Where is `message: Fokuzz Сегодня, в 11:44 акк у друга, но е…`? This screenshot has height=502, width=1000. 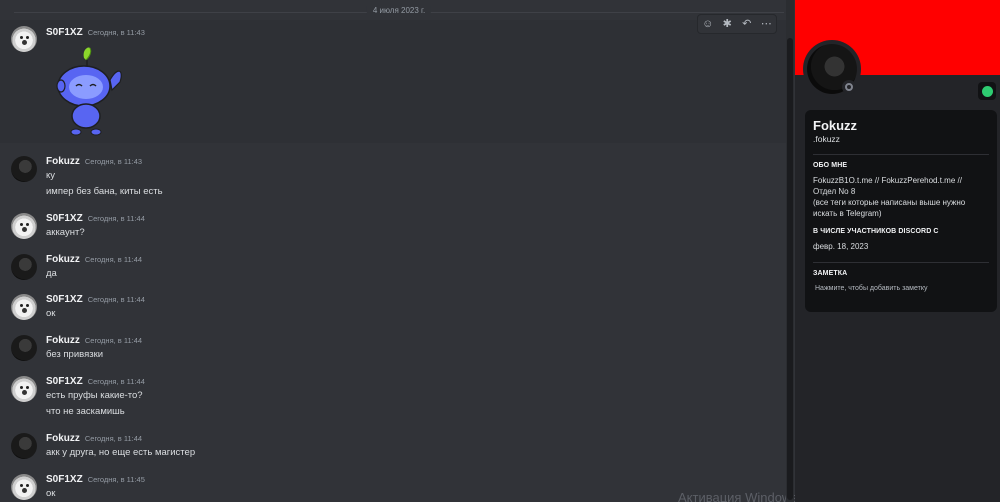 message: Fokuzz Сегодня, в 11:44 акк у друга, но е… is located at coordinates (393, 445).